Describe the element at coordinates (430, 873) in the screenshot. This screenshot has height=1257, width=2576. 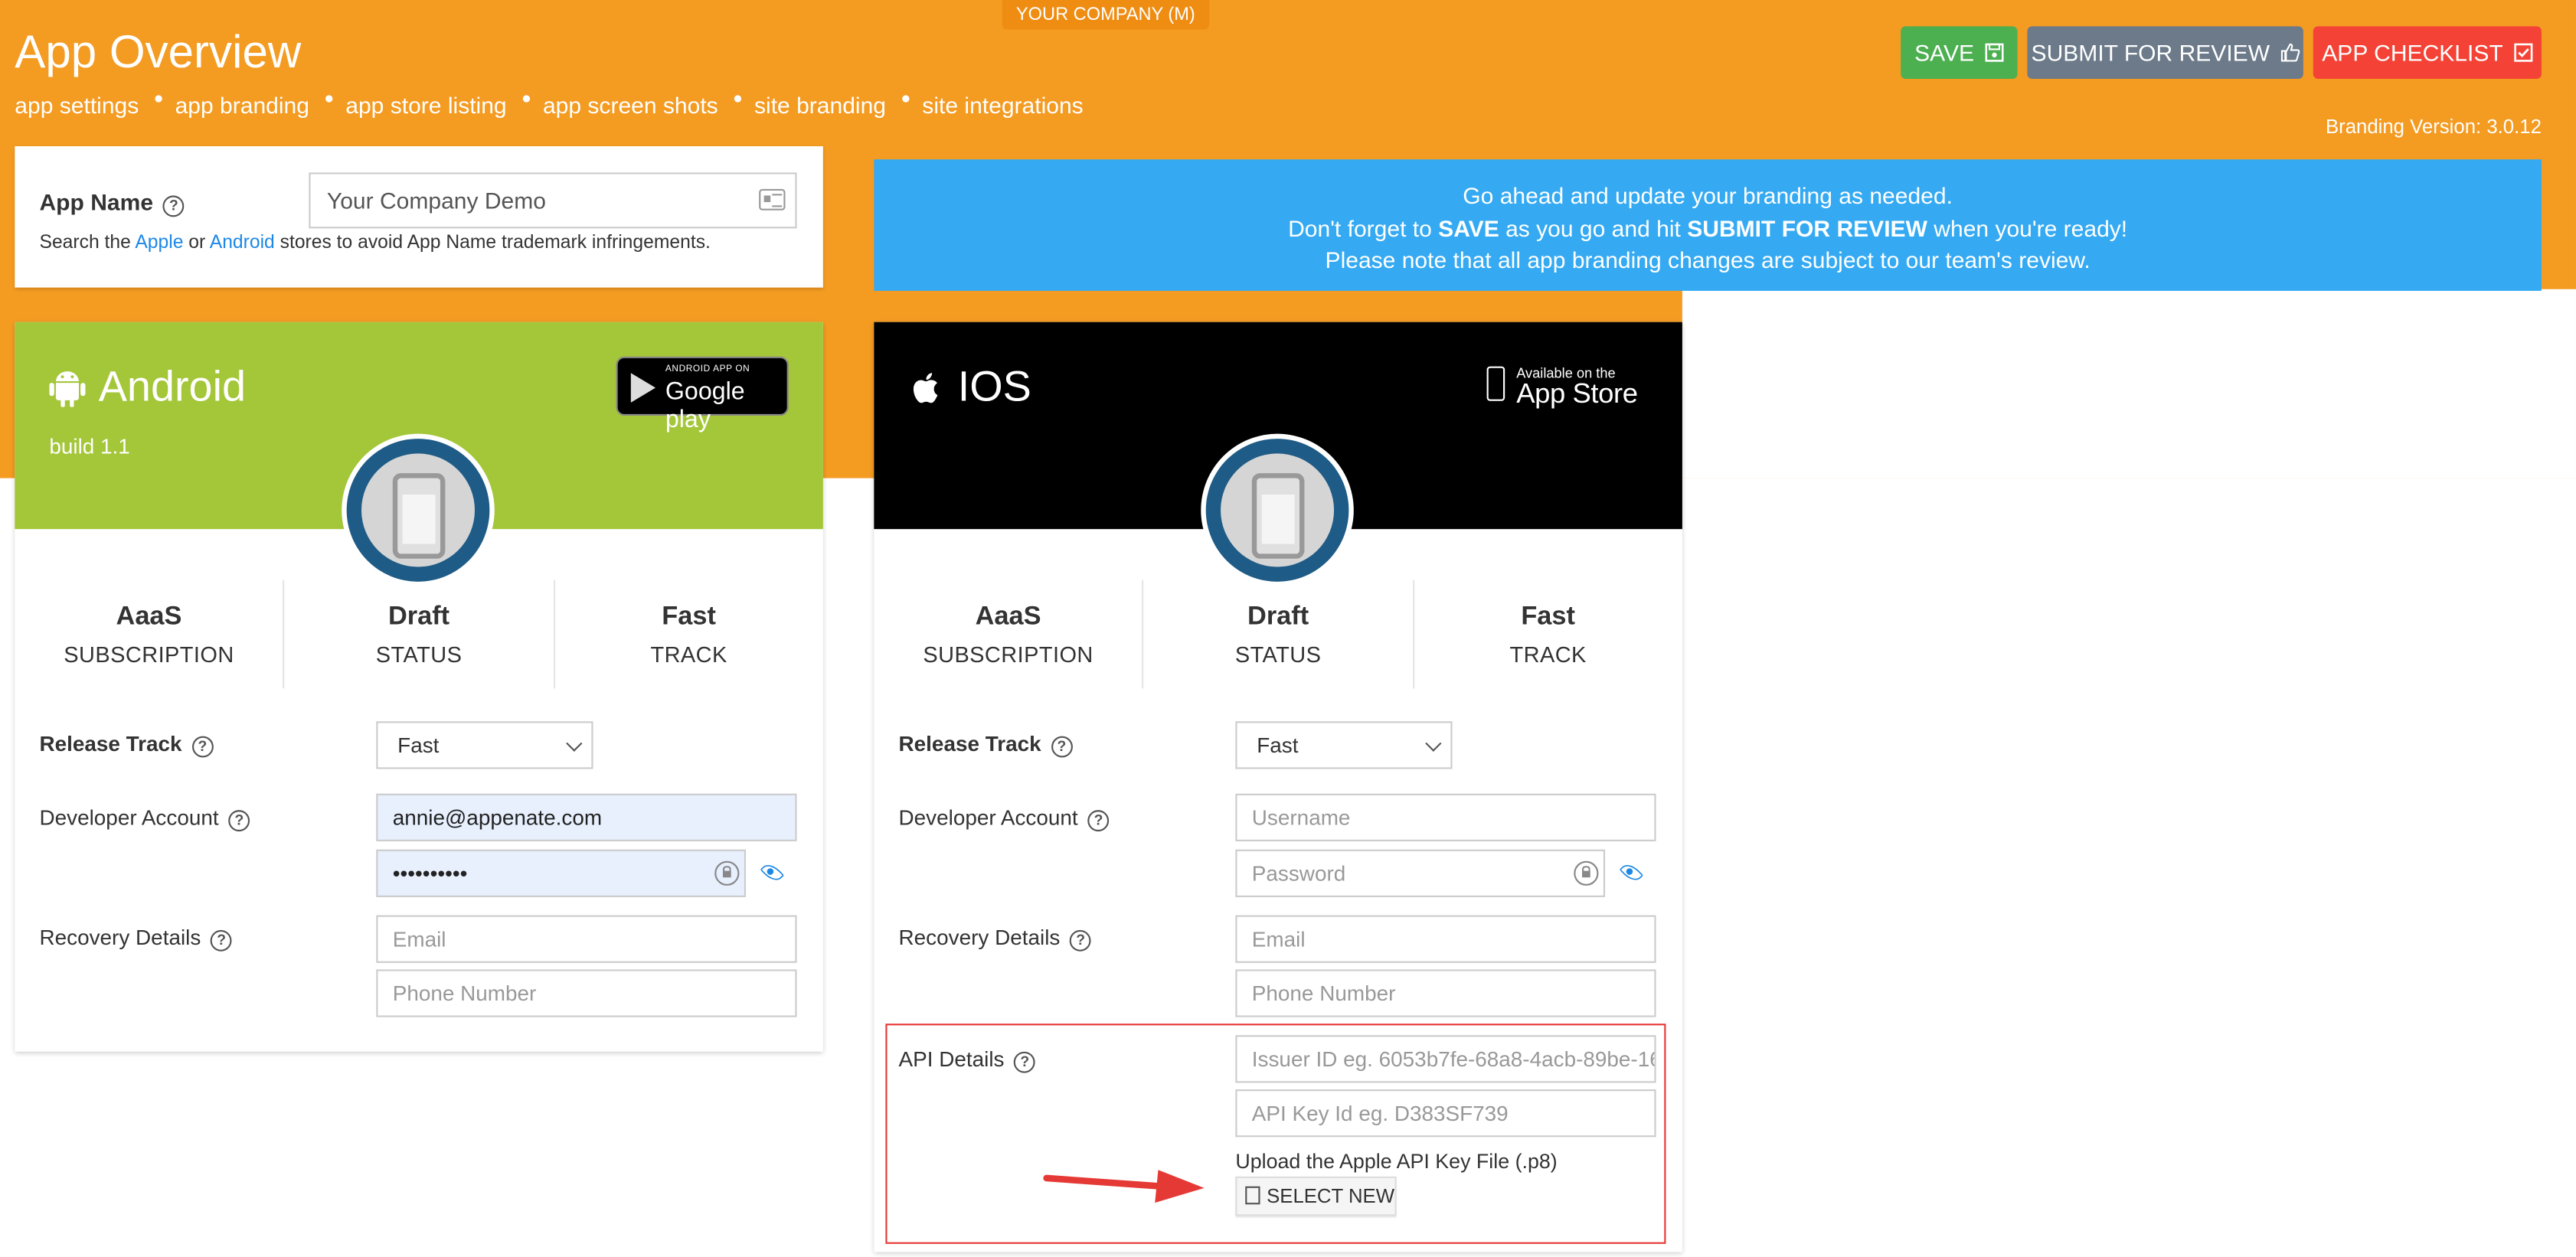
I see `password-value: ••••••••••` at that location.